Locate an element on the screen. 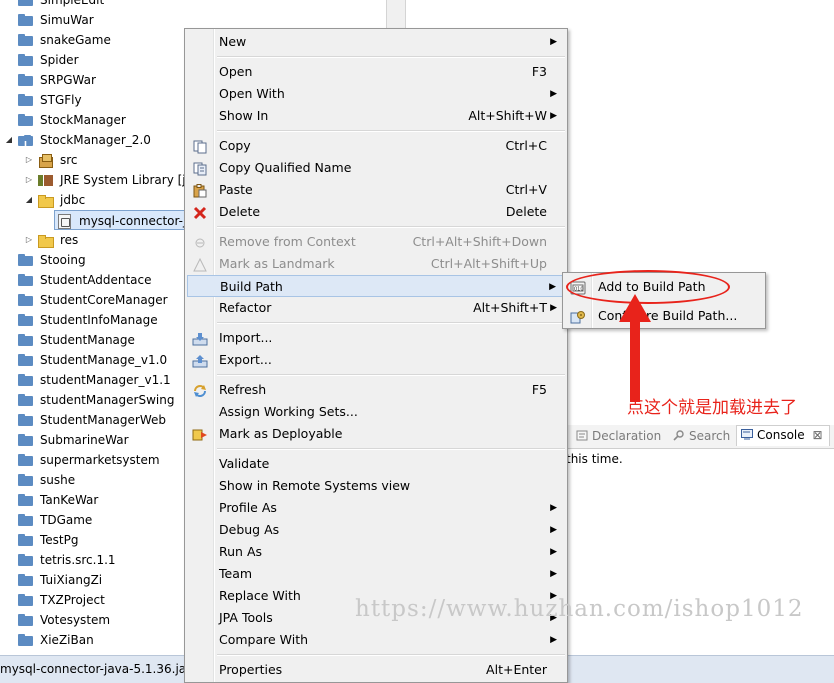 This screenshot has height=683, width=834. tree-item-label: tetris.src.1.1 is located at coordinates (78, 560).